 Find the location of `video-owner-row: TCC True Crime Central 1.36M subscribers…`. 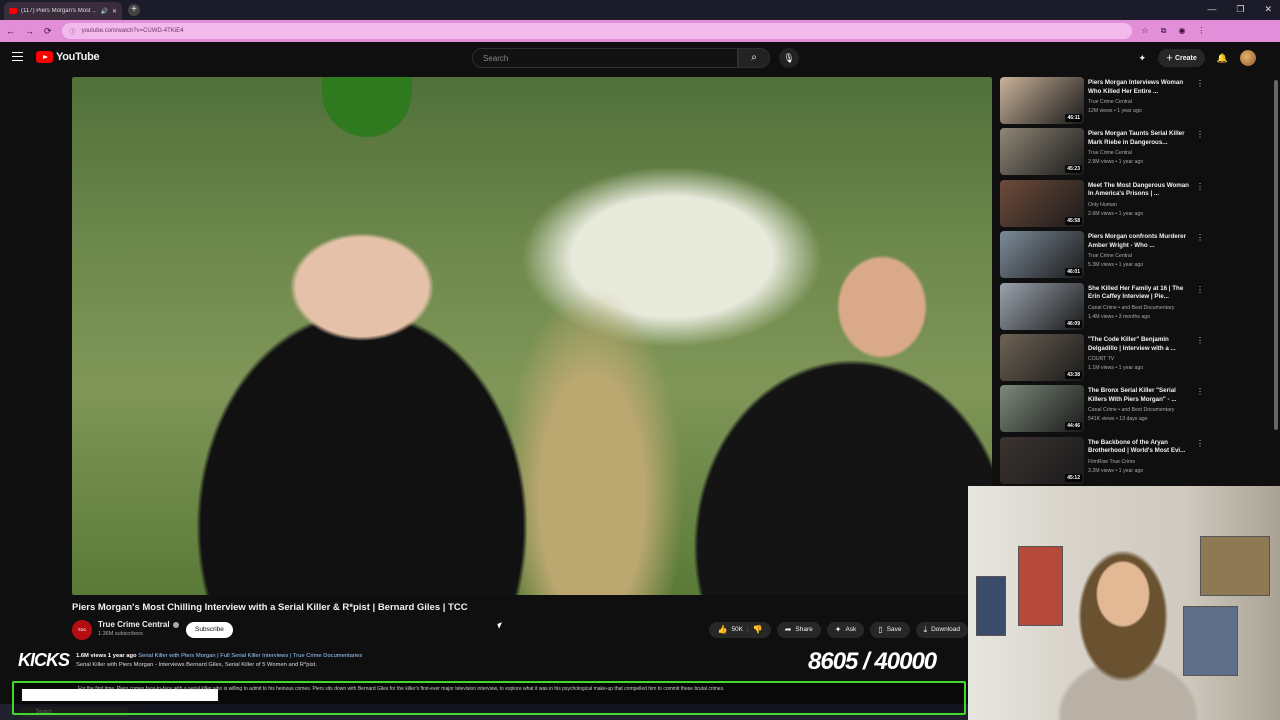

video-owner-row: TCC True Crime Central 1.36M subscribers… is located at coordinates (520, 630).